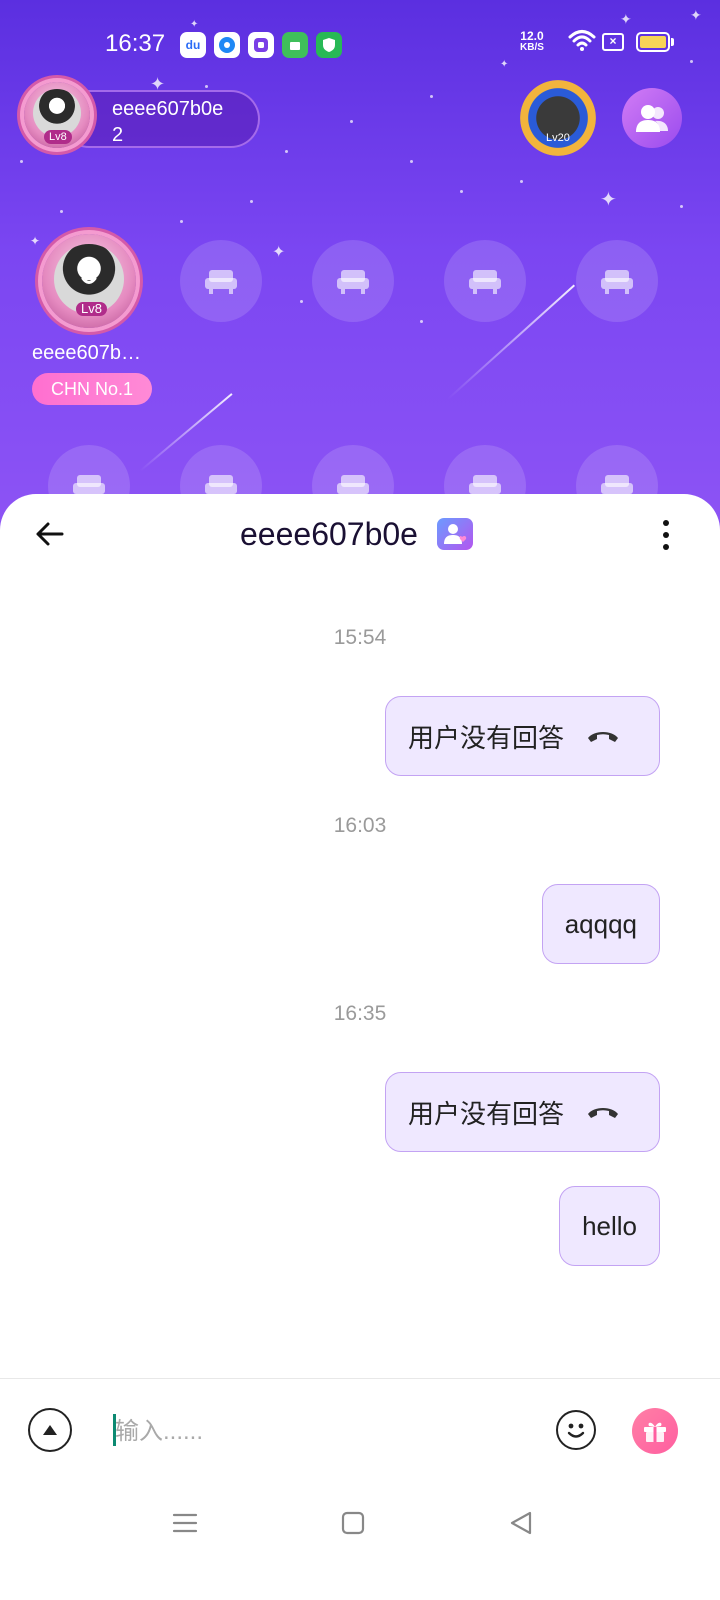  Describe the element at coordinates (118, 135) in the screenshot. I see `host-count: 2` at that location.